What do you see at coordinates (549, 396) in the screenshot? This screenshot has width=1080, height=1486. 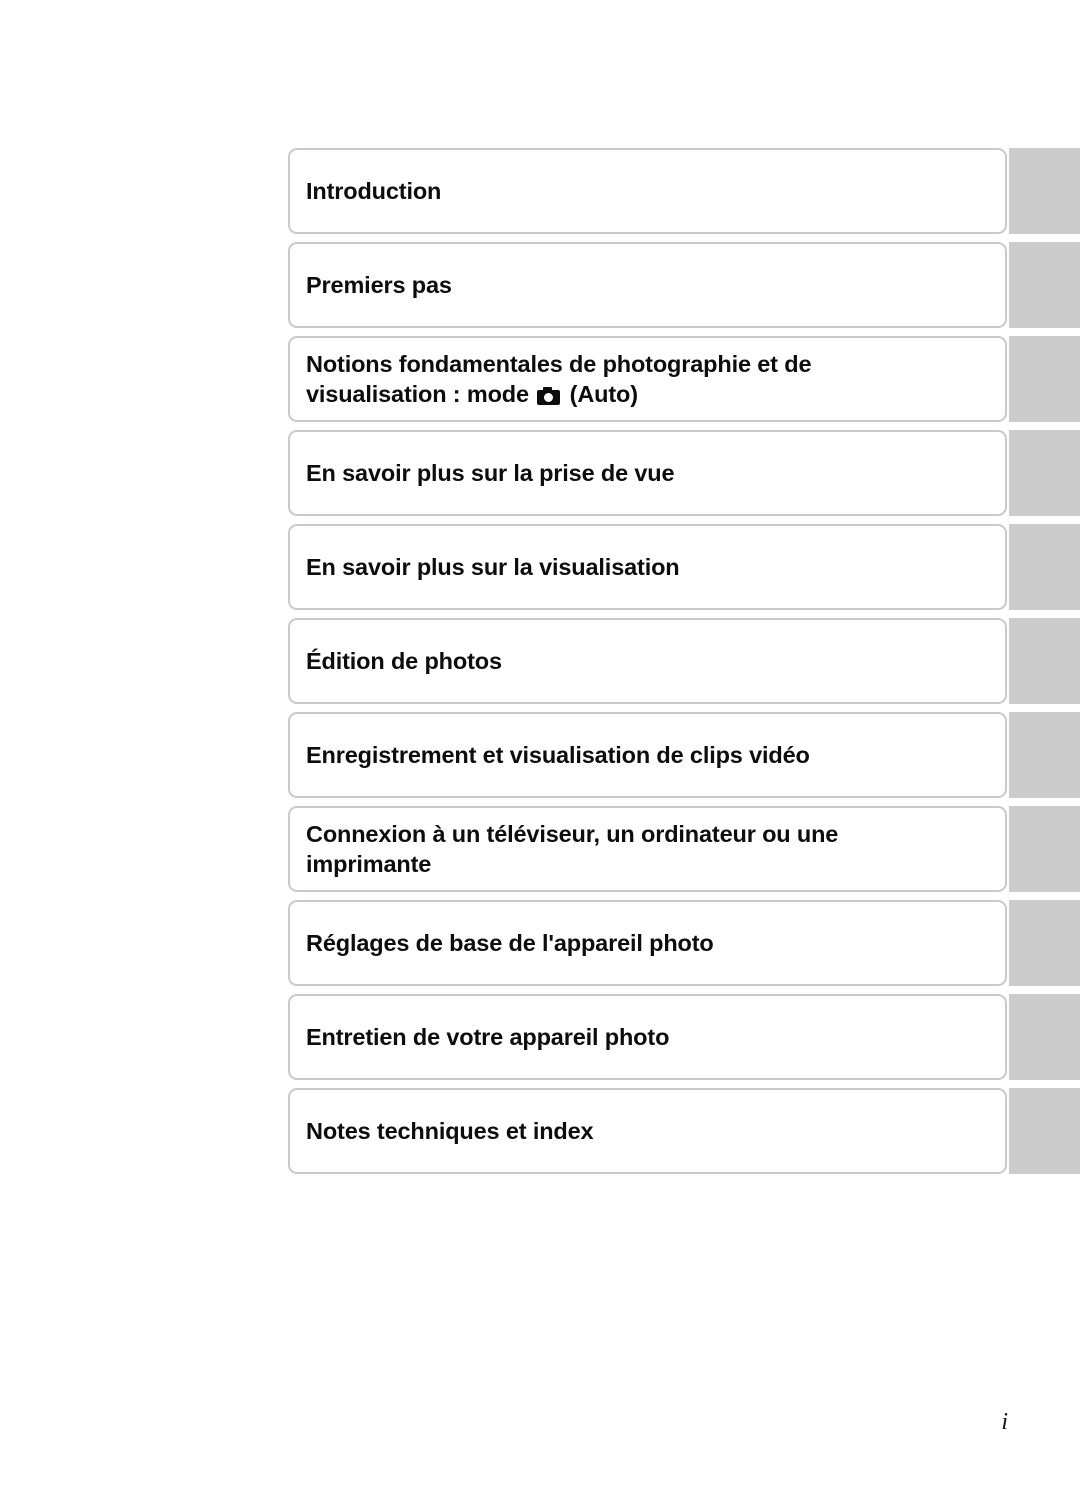 I see `camera-auto-icon` at bounding box center [549, 396].